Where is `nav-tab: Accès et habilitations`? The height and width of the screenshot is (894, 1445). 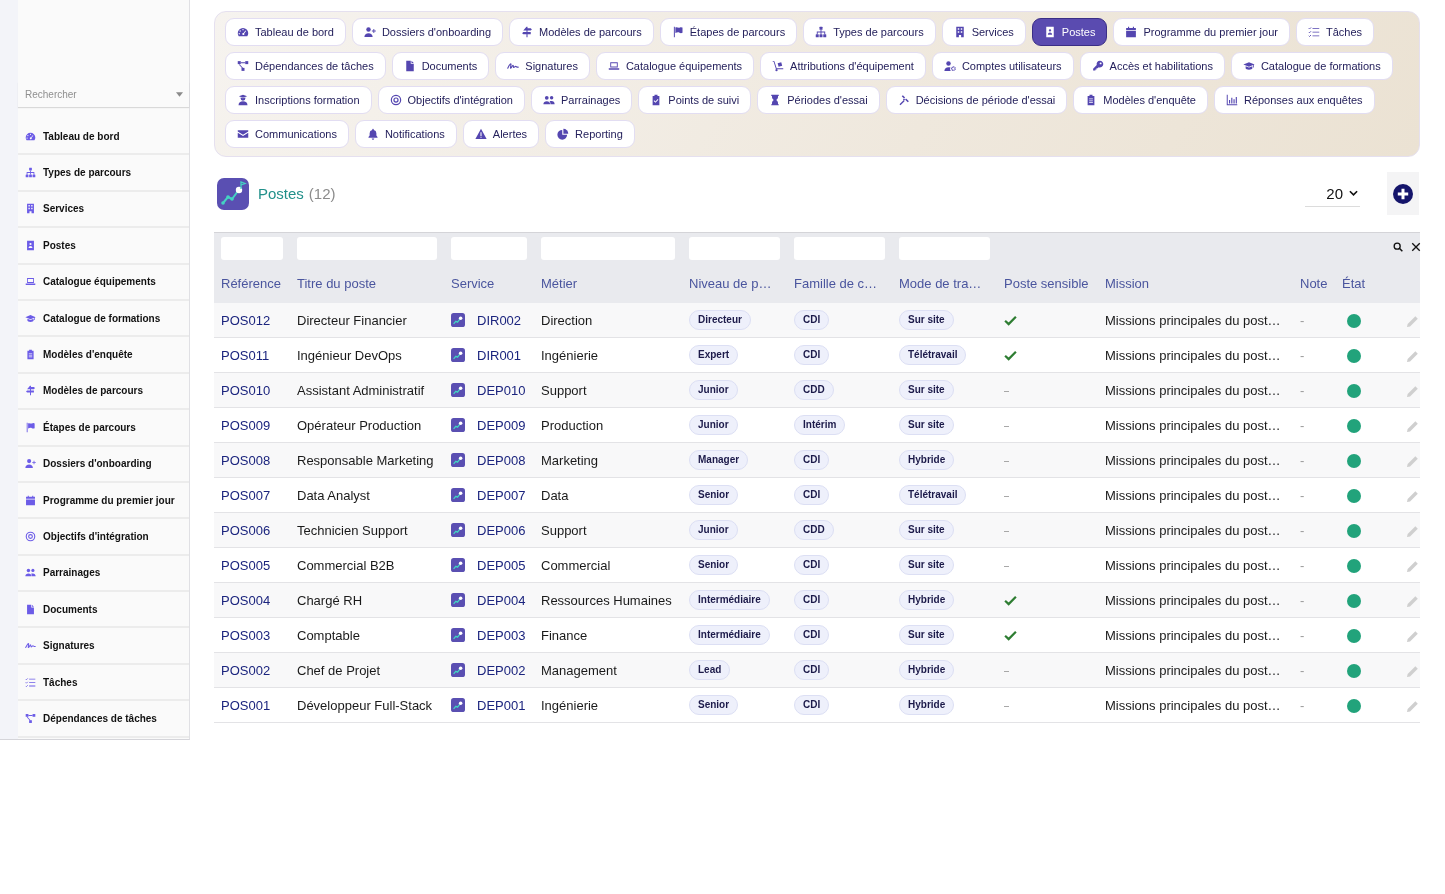 nav-tab: Accès et habilitations is located at coordinates (1152, 66).